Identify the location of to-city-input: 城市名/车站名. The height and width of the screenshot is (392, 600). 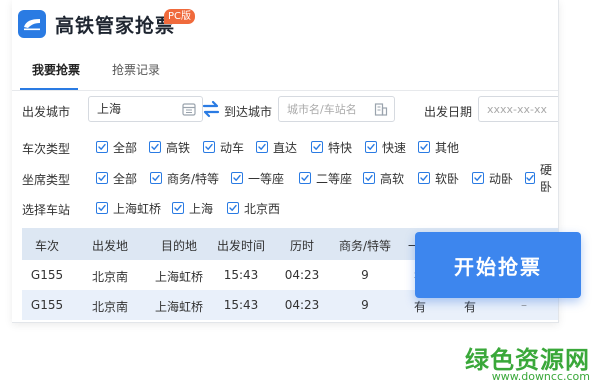
(336, 109).